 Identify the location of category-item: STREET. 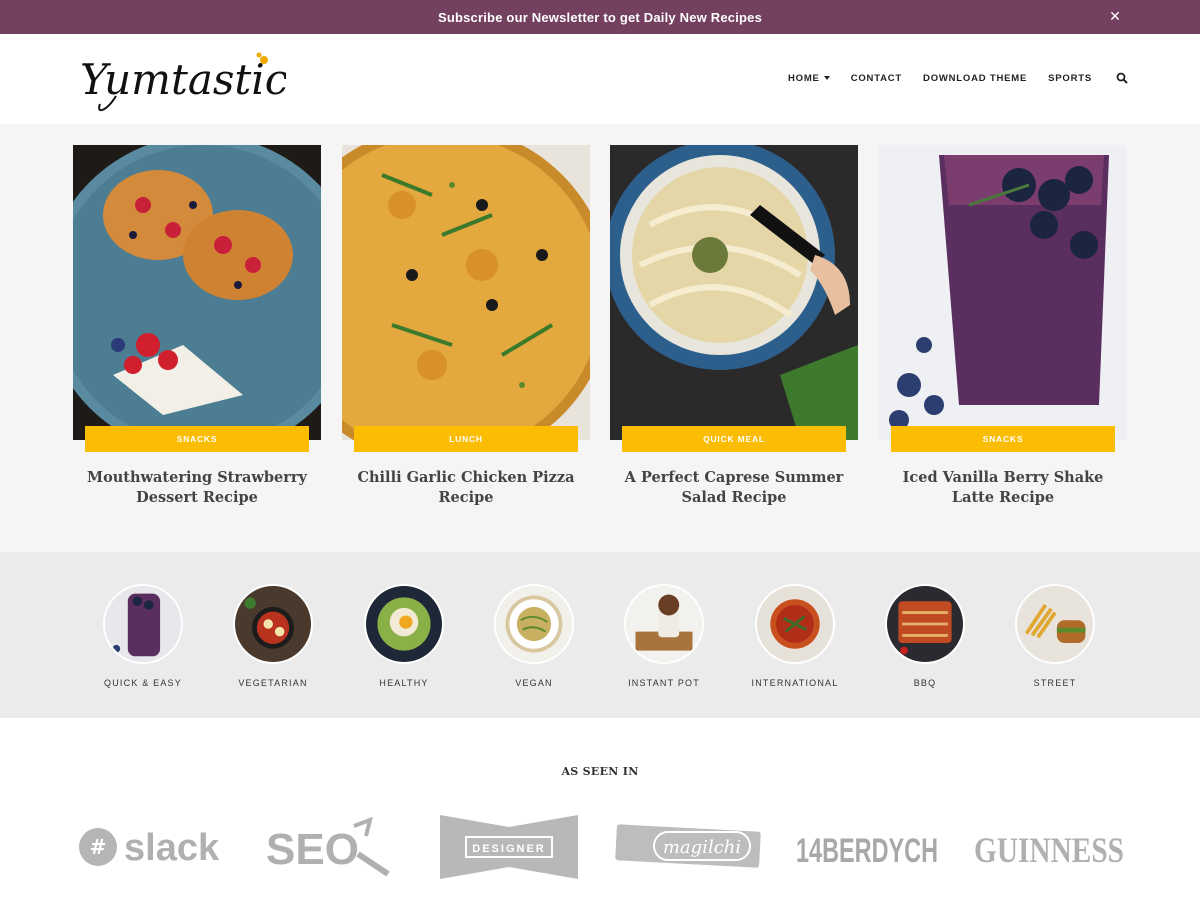
(1055, 636).